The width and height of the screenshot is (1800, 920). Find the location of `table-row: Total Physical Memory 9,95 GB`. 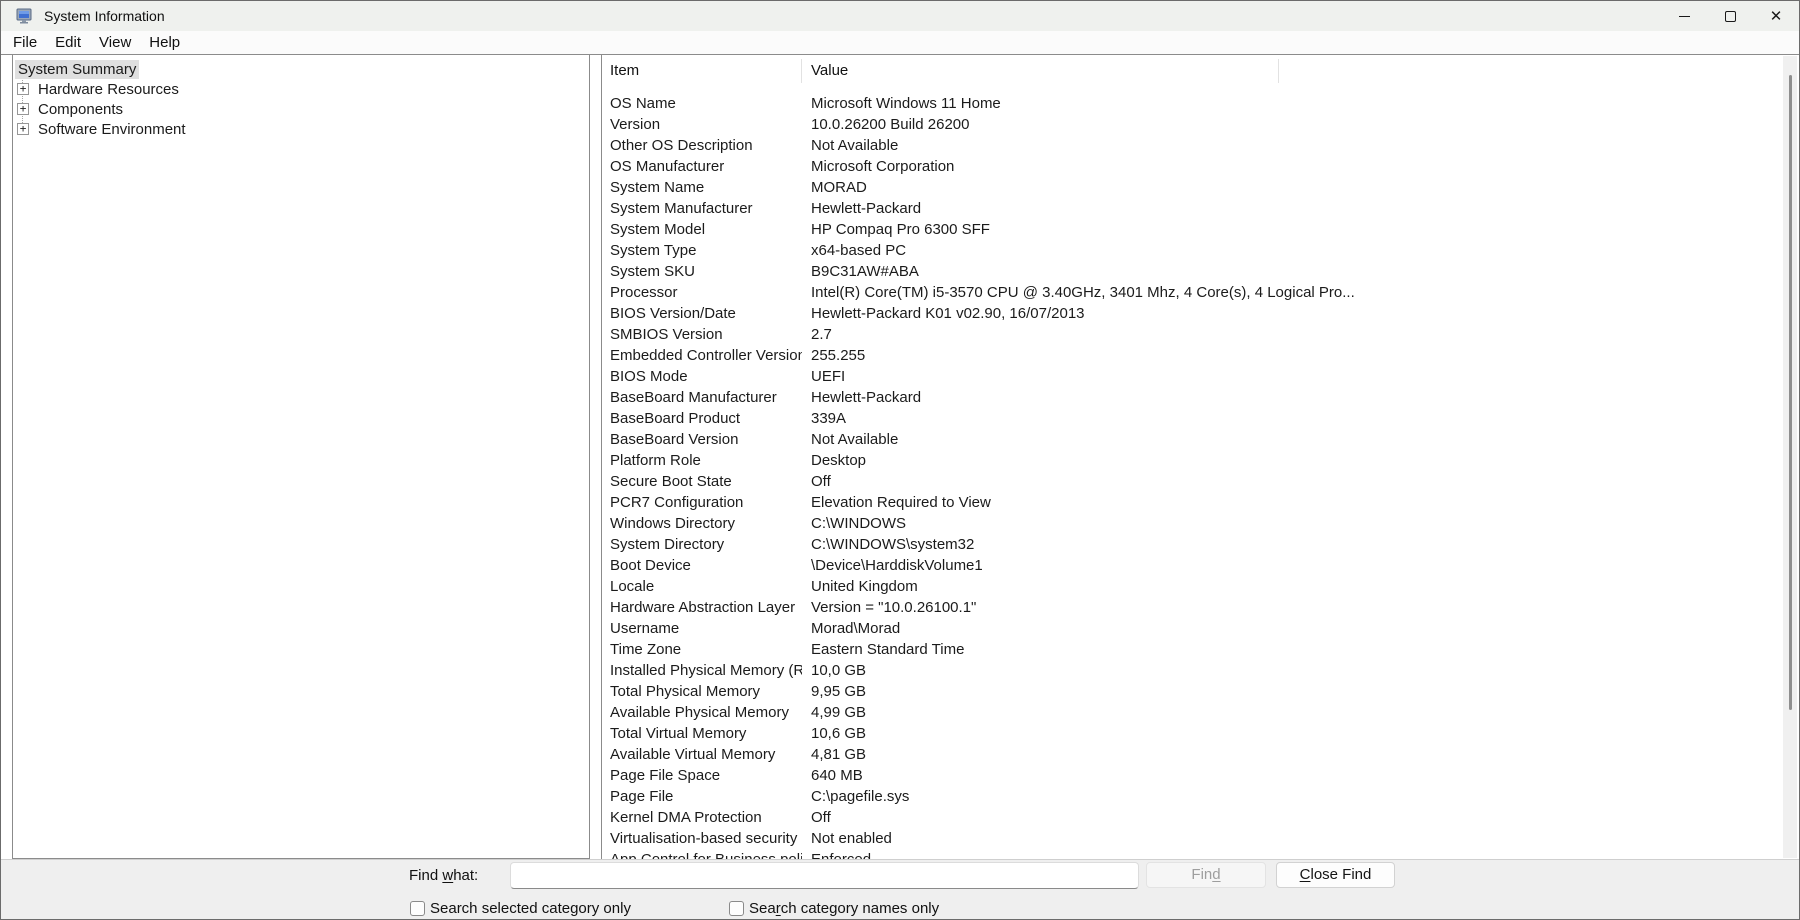

table-row: Total Physical Memory 9,95 GB is located at coordinates (1200, 691).